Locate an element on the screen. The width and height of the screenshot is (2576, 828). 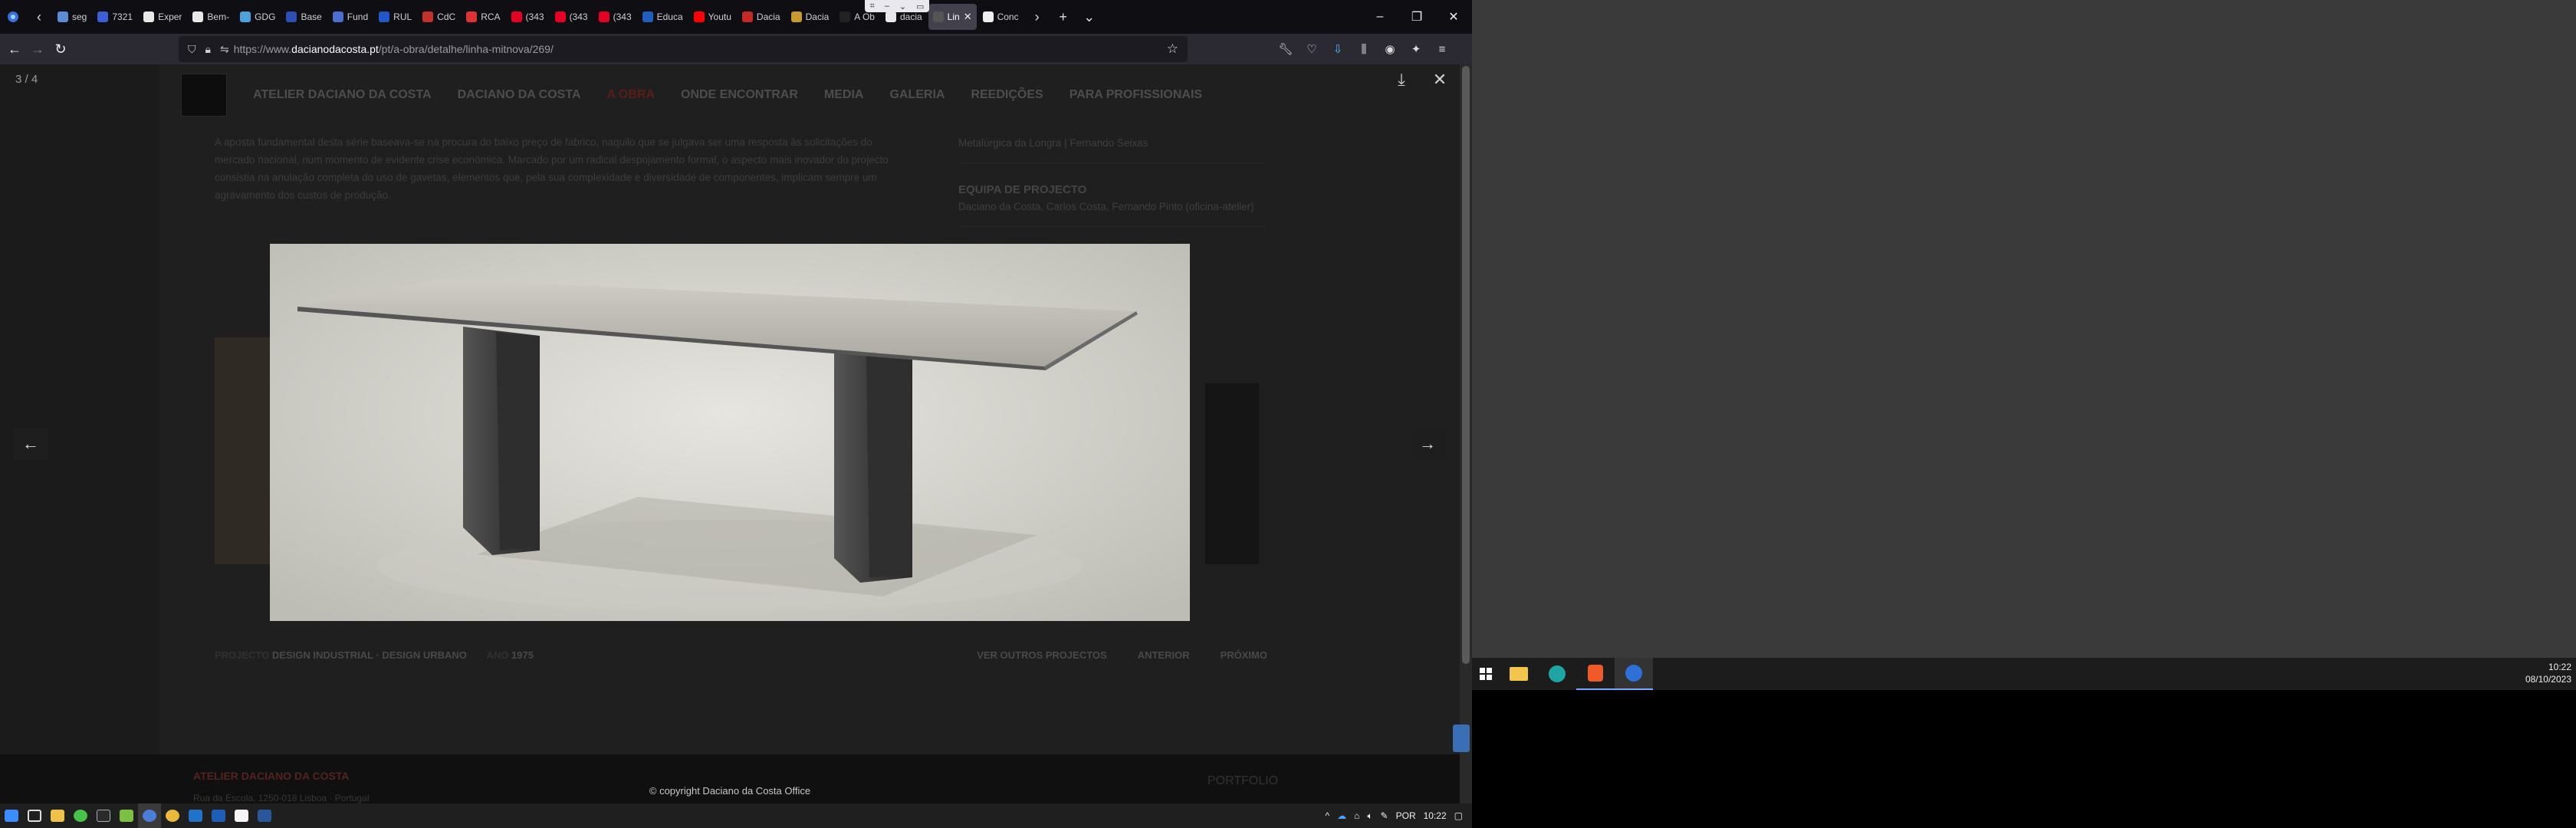
browser-tab: Exper is located at coordinates (162, 17).